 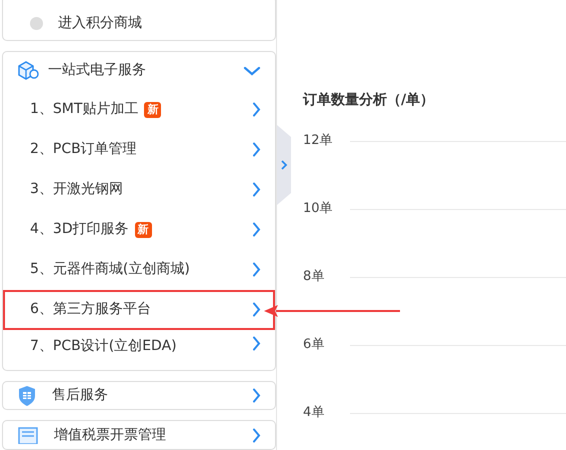 What do you see at coordinates (139, 395) in the screenshot?
I see `menu-card: 售后服务` at bounding box center [139, 395].